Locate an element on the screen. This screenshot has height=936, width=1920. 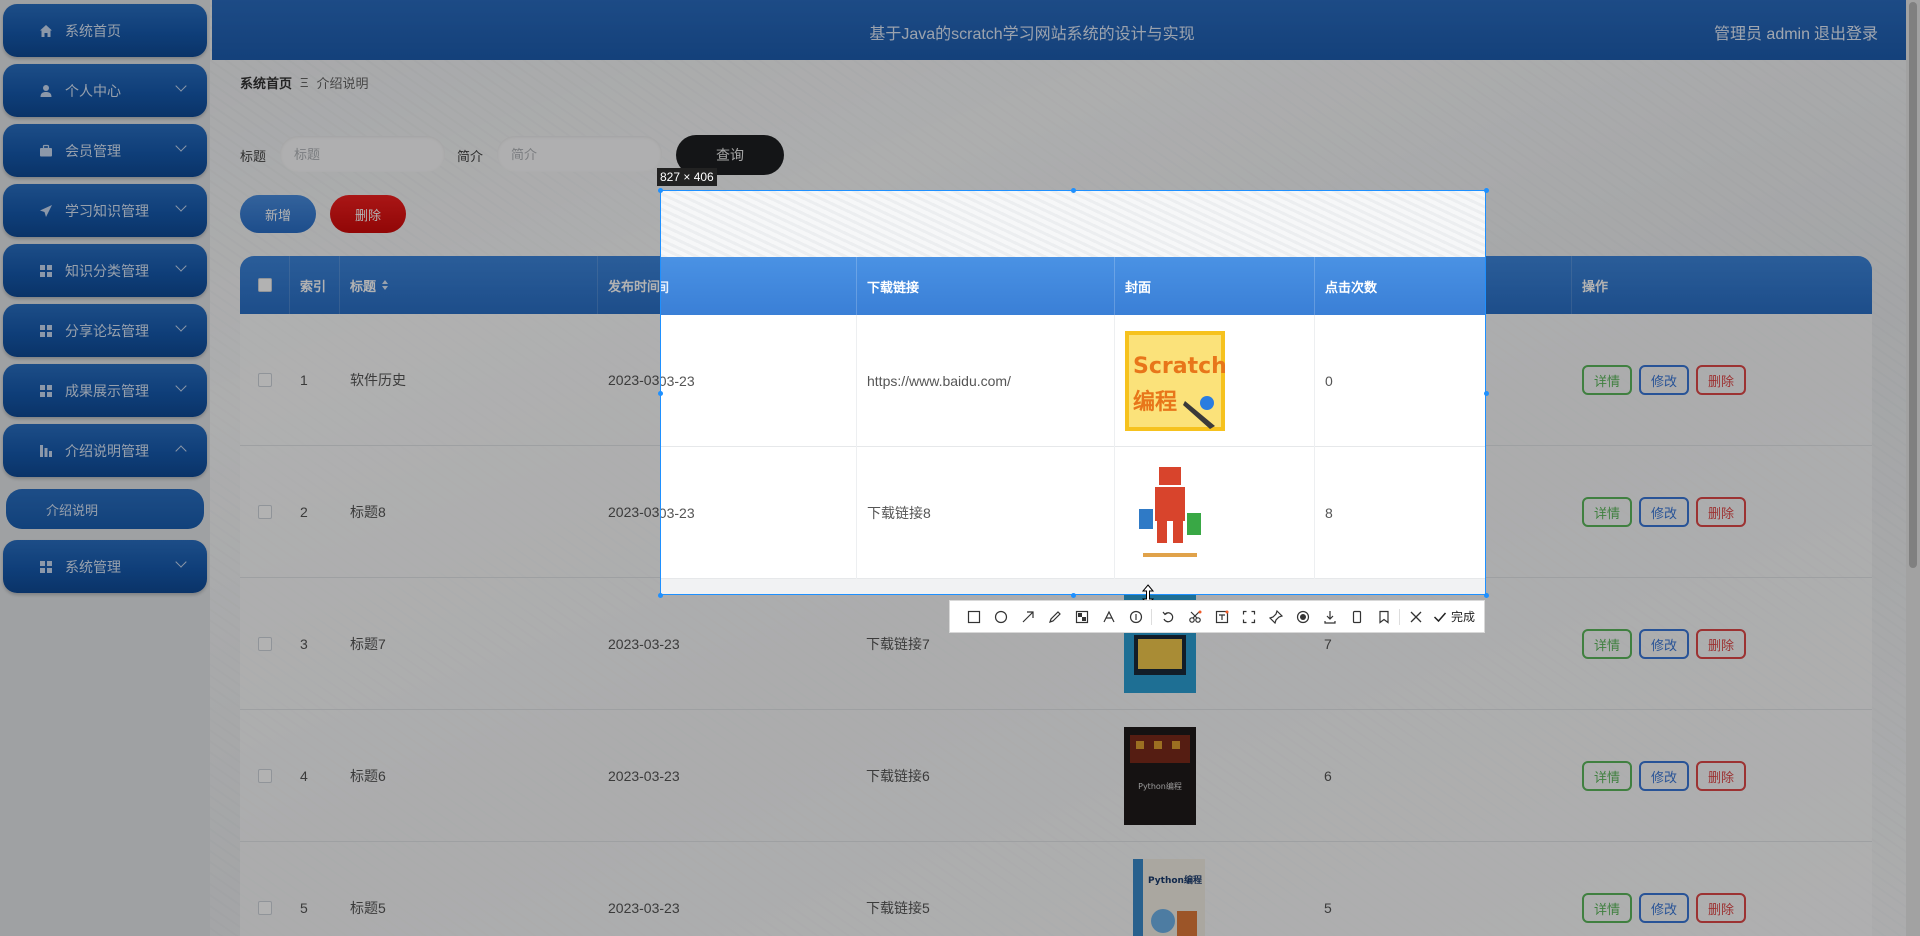
phone-icon is located at coordinates (1356, 616).